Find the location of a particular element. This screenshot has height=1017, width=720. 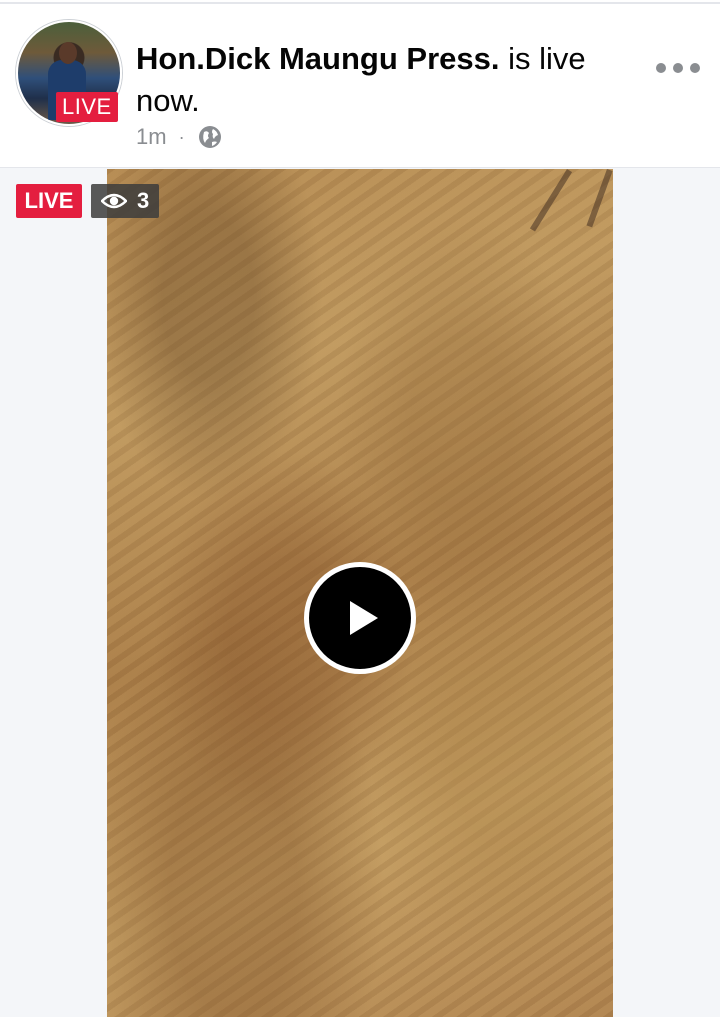

post-timestamp: 1m is located at coordinates (151, 137).